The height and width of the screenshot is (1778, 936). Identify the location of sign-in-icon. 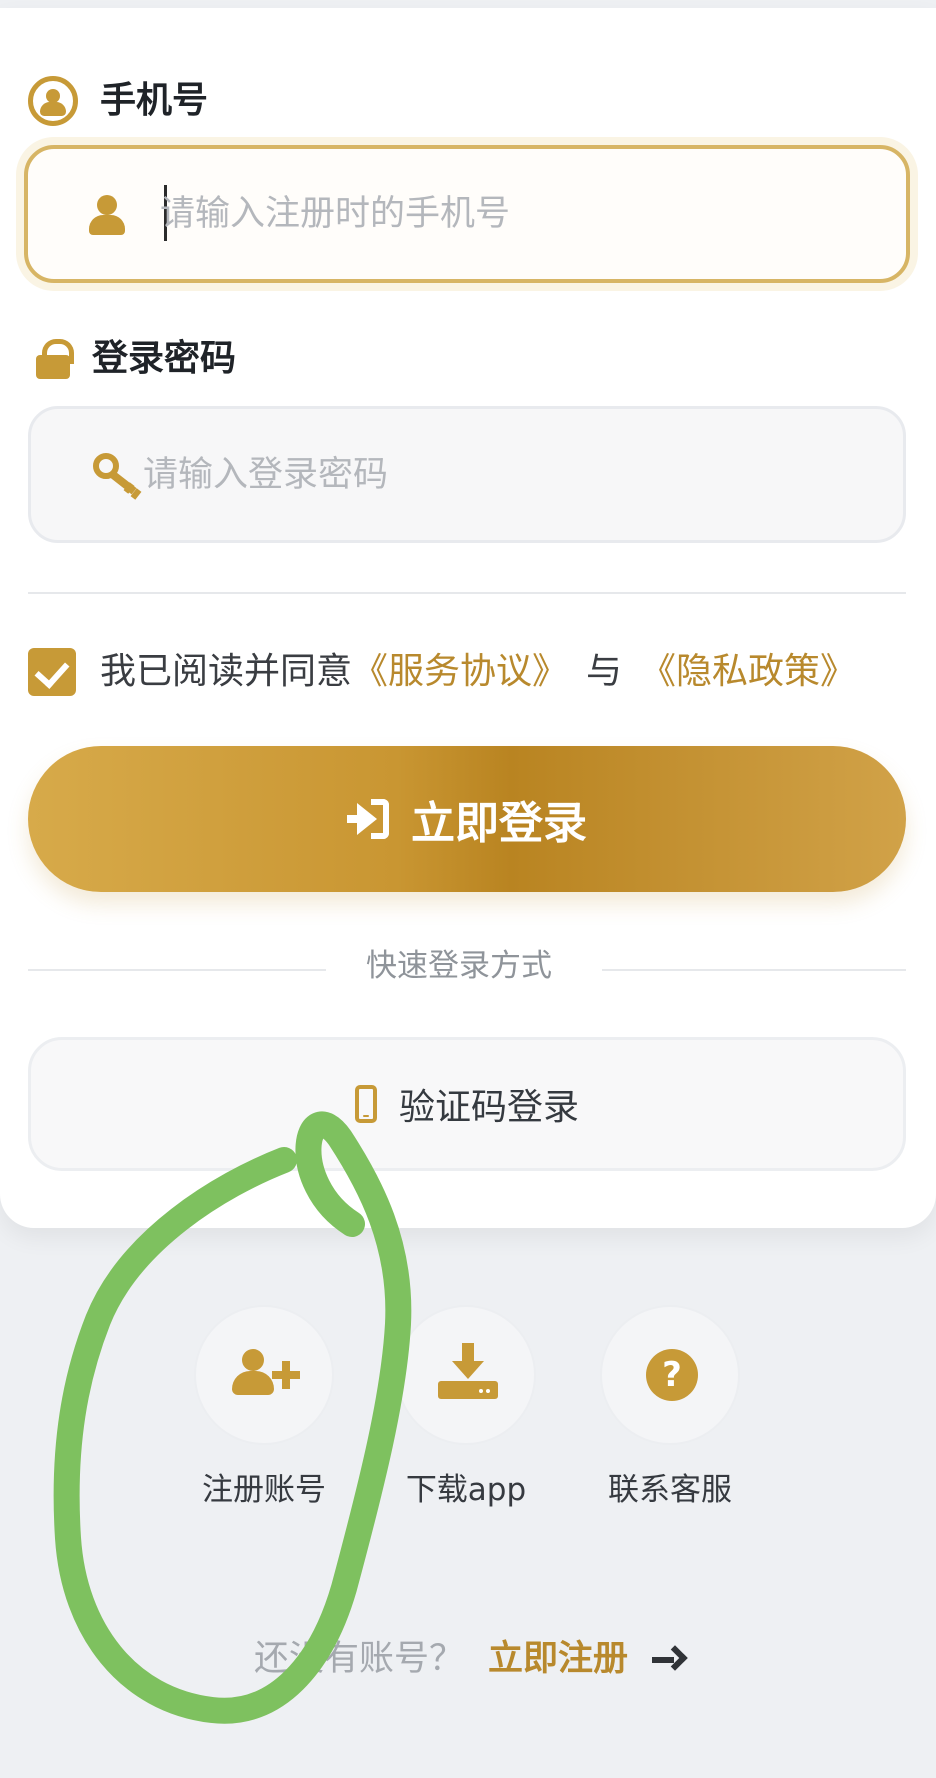
(368, 819).